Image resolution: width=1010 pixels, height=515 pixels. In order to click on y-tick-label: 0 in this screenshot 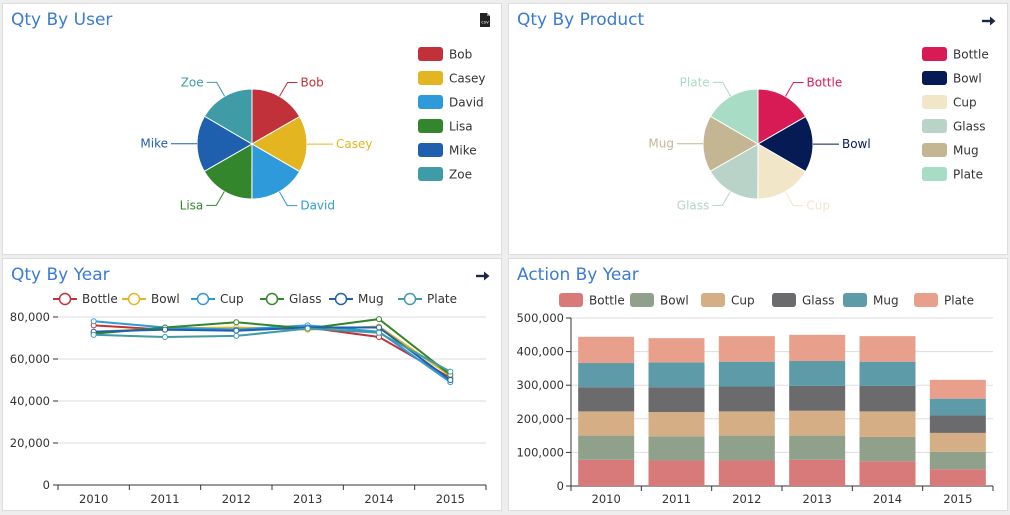, I will do `click(46, 485)`.